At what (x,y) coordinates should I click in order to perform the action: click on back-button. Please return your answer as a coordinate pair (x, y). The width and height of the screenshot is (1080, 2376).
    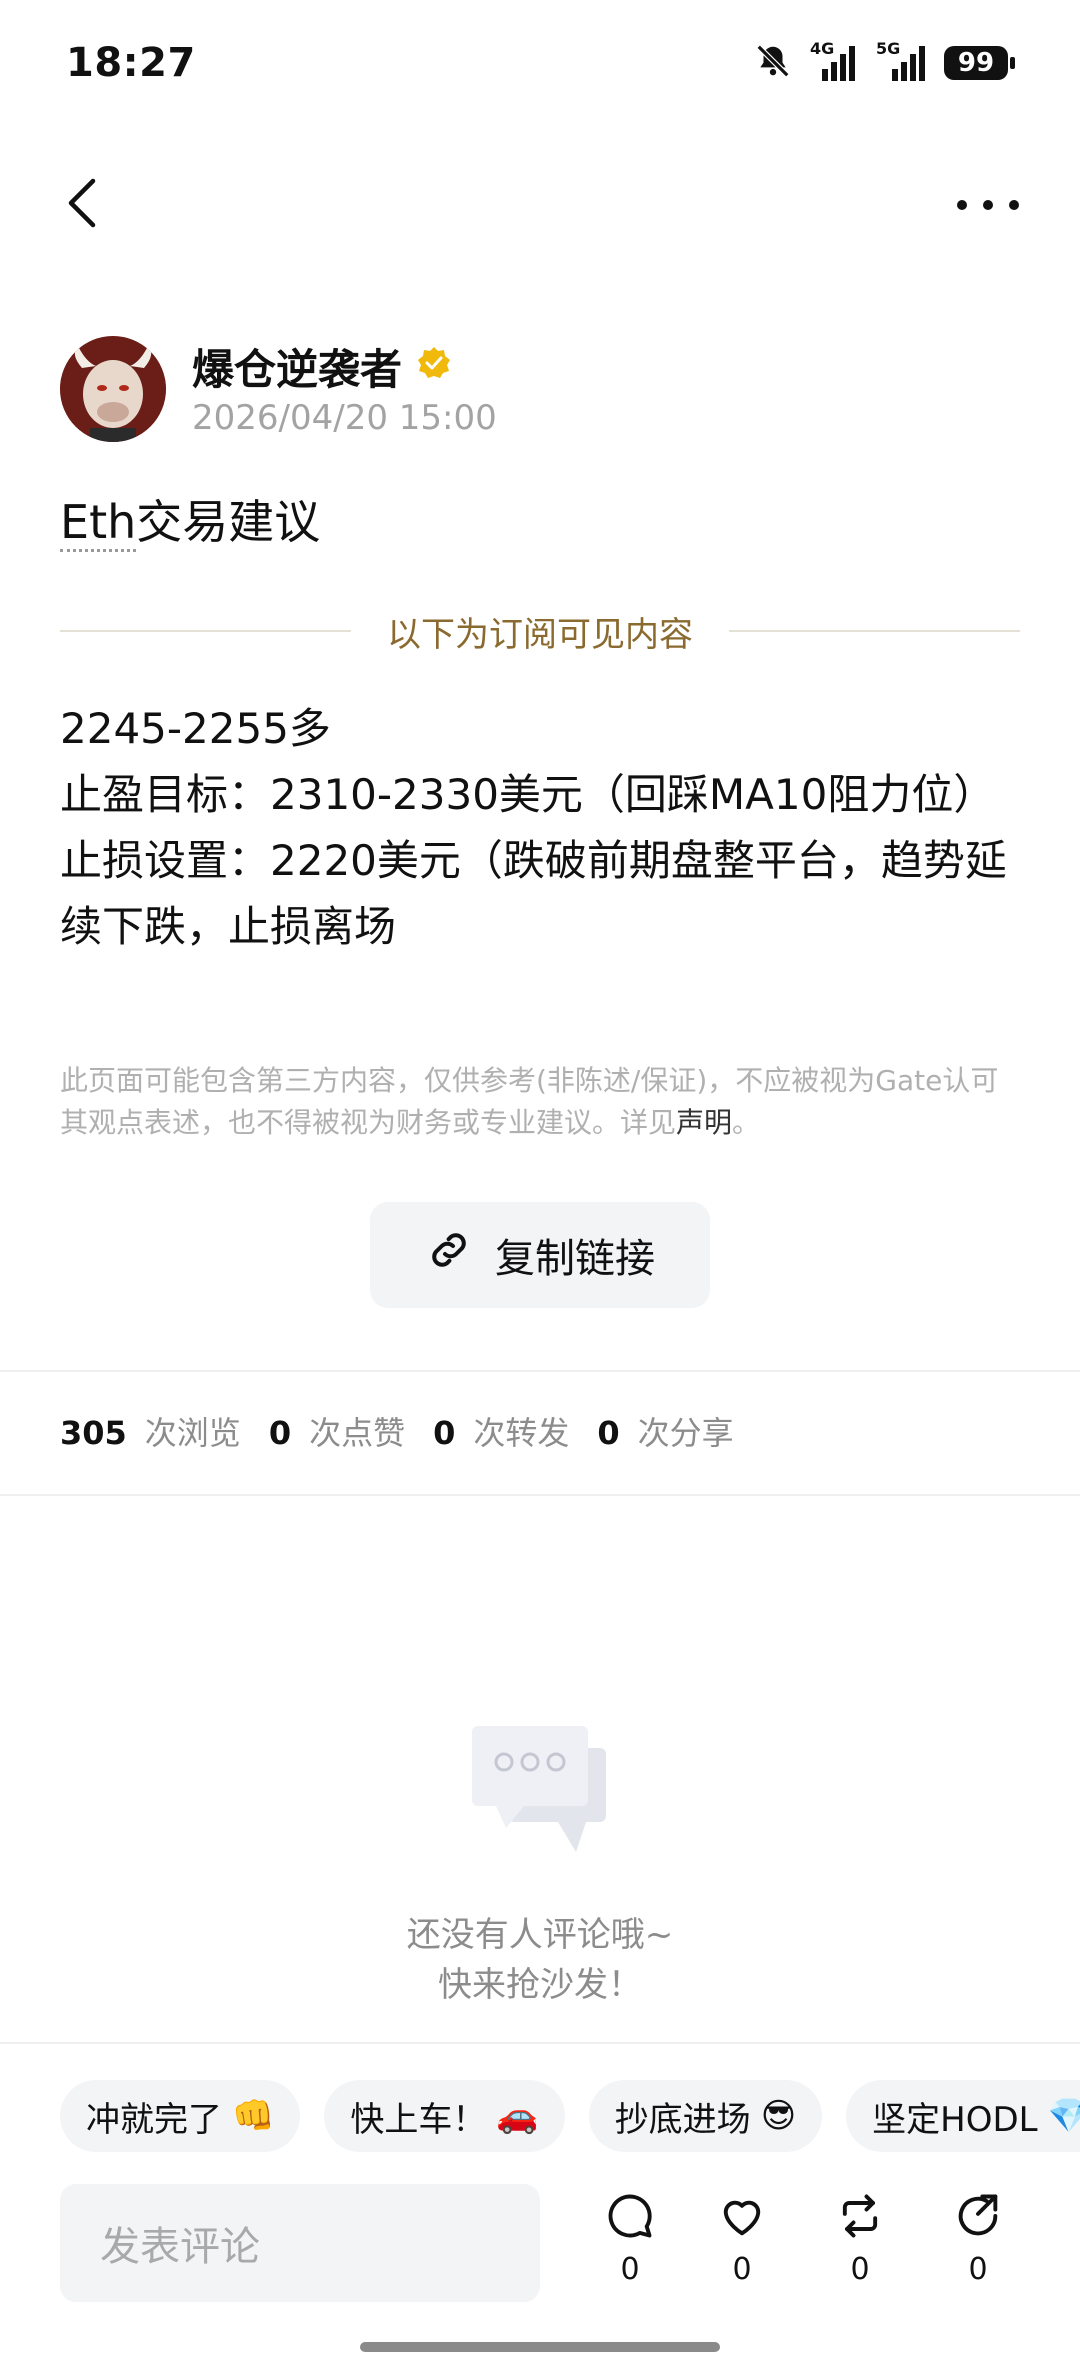
    Looking at the image, I should click on (82, 205).